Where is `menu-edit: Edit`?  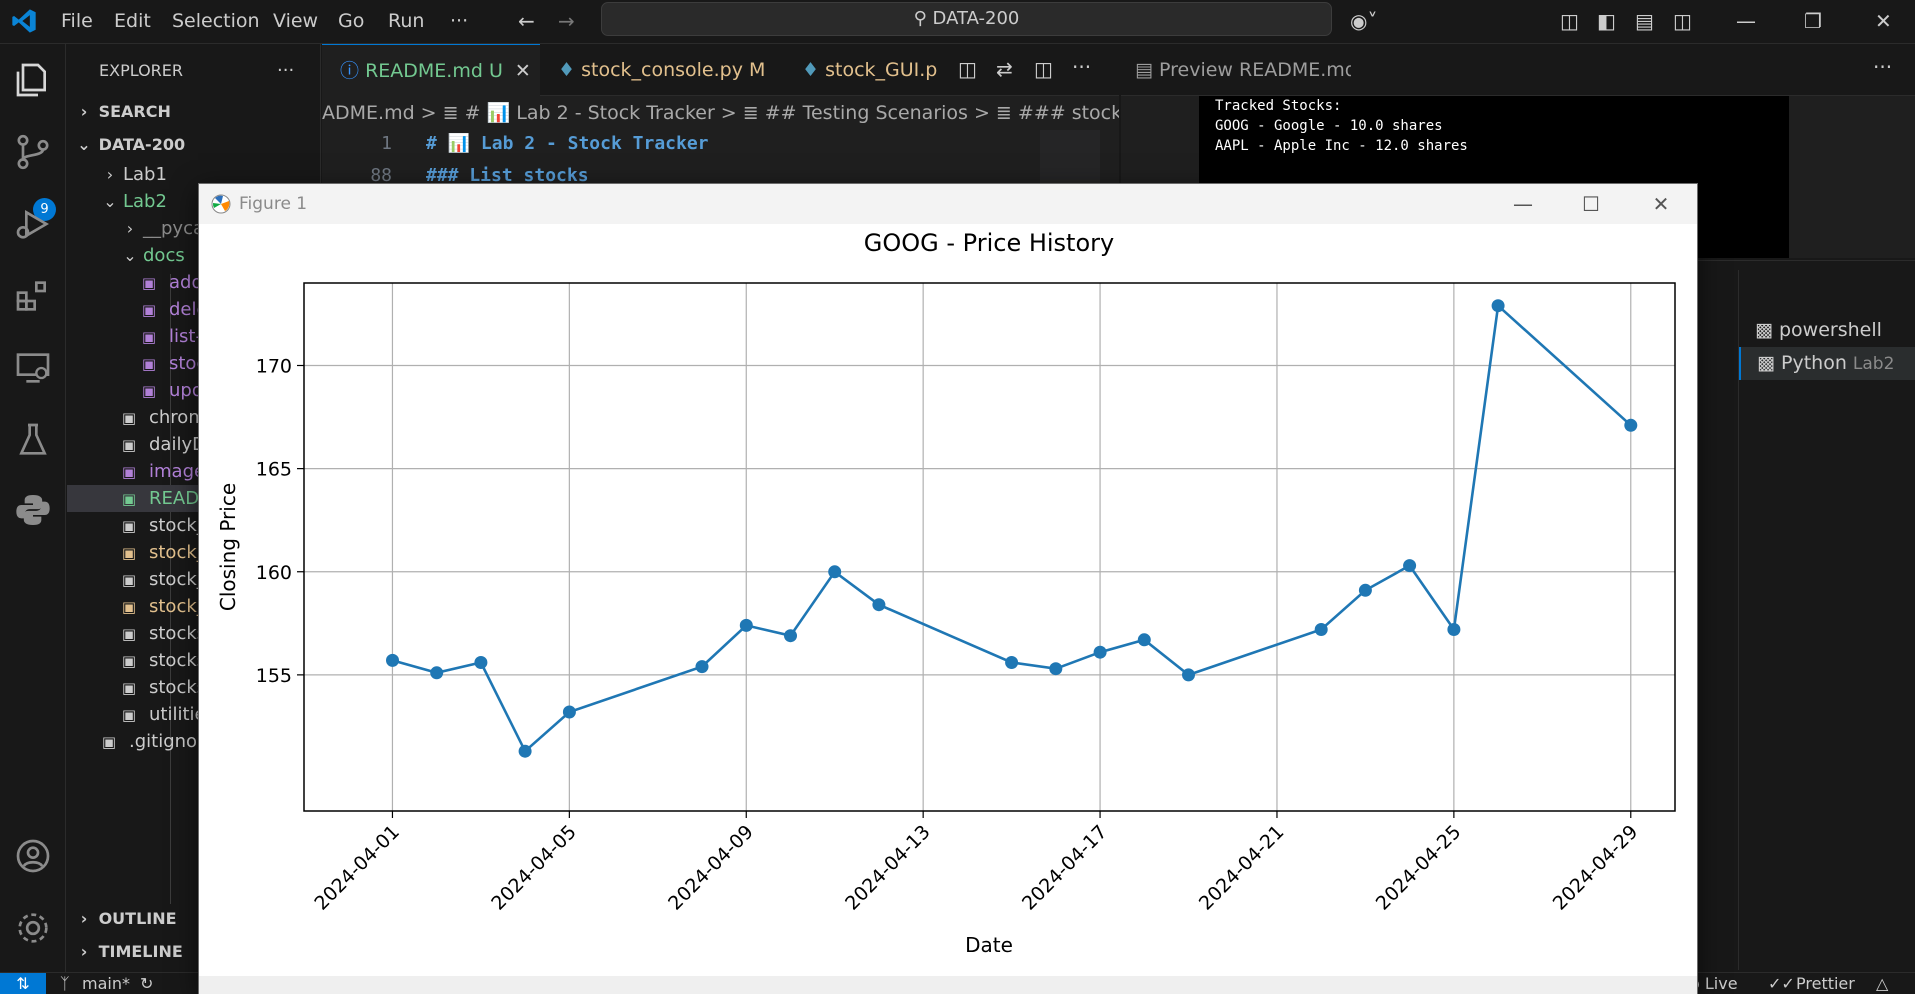
menu-edit: Edit is located at coordinates (132, 21).